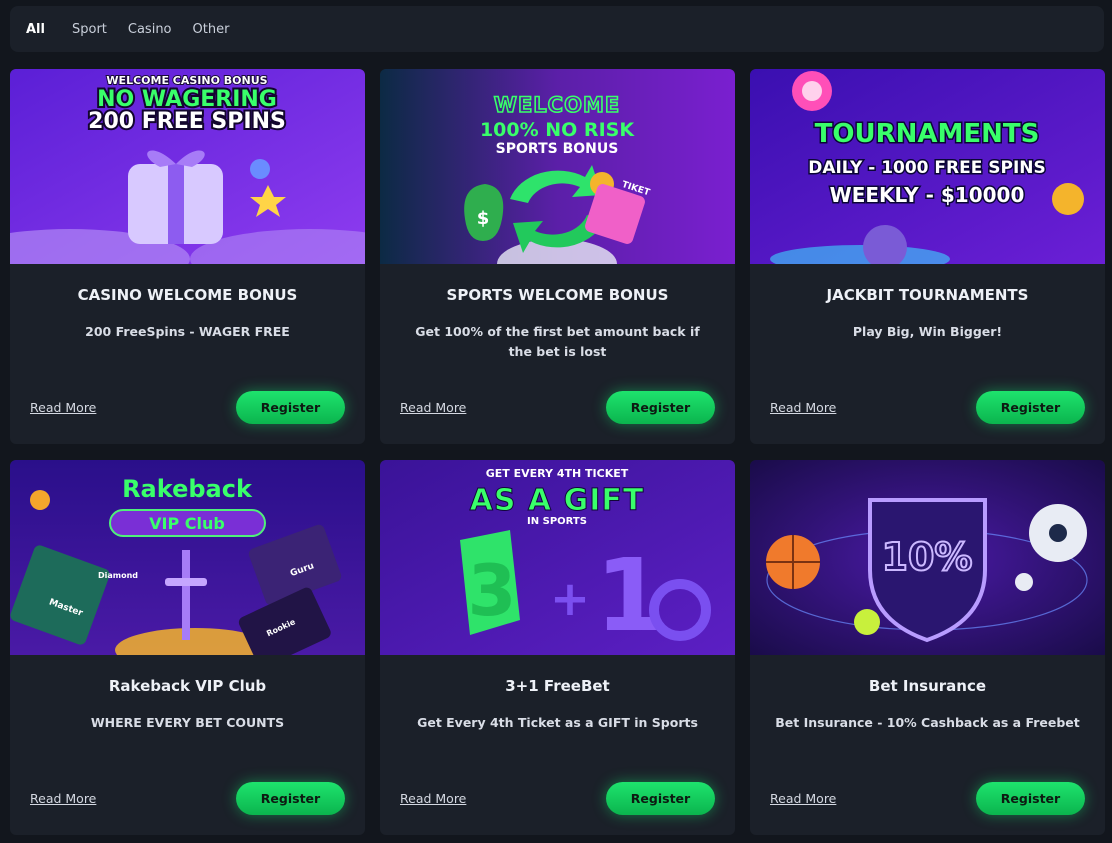 The height and width of the screenshot is (843, 1112). I want to click on promo-title: Rakeback VIP Club, so click(187, 686).